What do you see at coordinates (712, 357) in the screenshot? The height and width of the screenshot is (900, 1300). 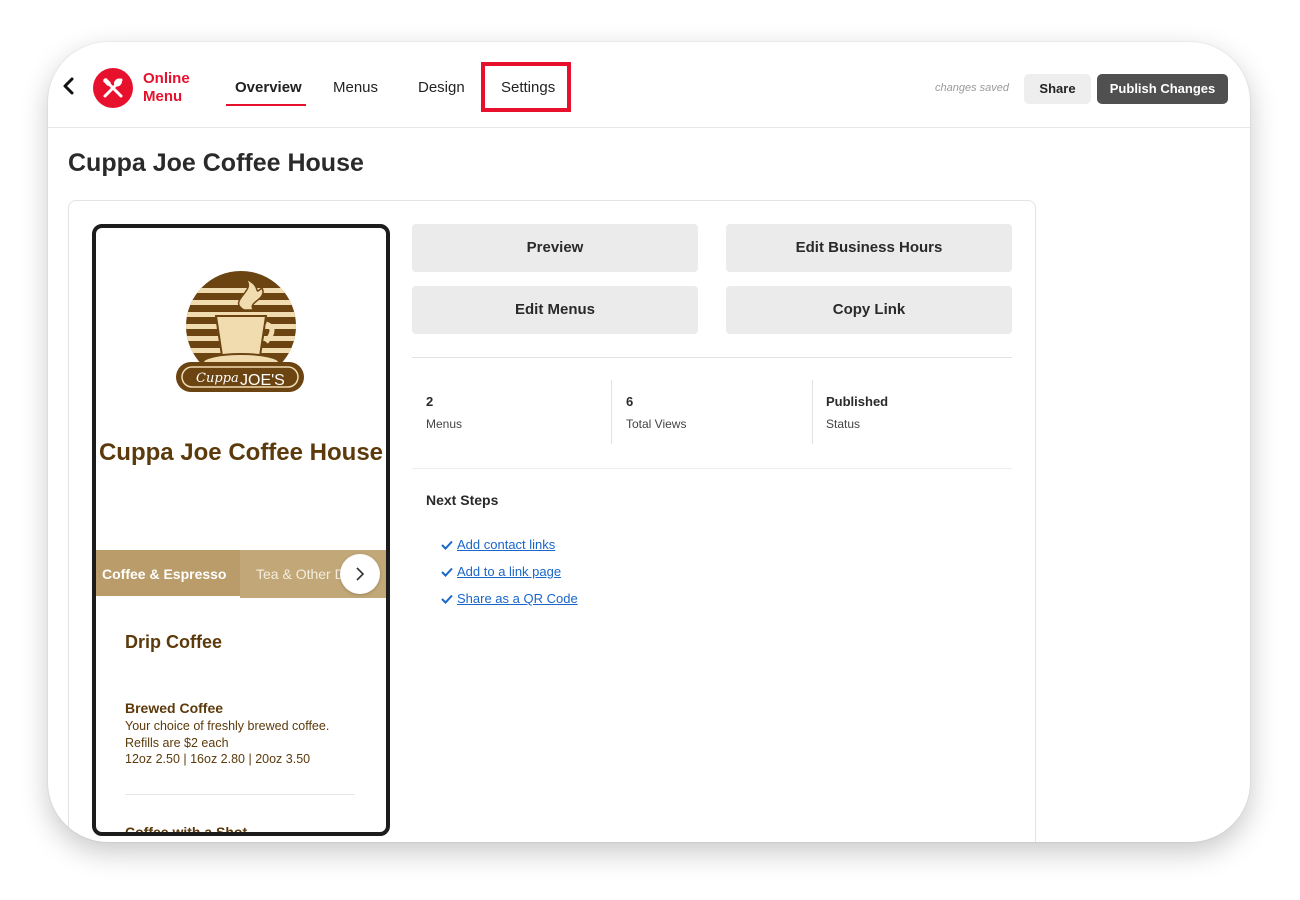 I see `divider` at bounding box center [712, 357].